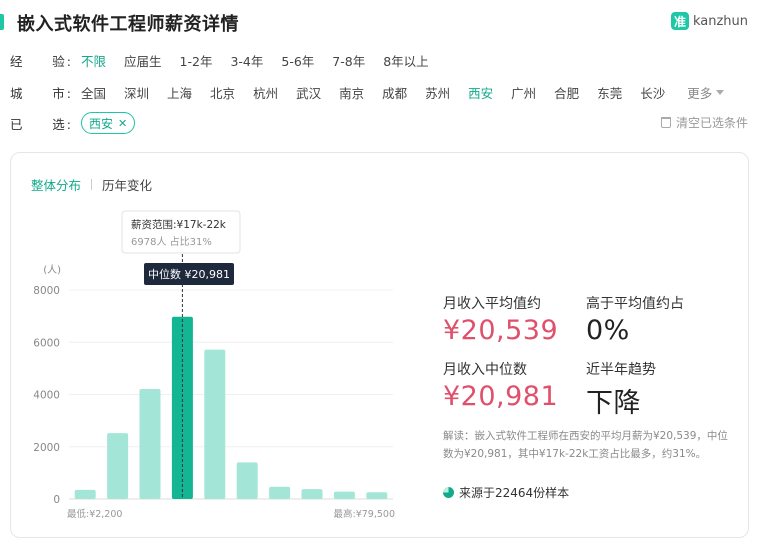 Image resolution: width=766 pixels, height=558 pixels. Describe the element at coordinates (621, 370) in the screenshot. I see `trend-label: 近半年趋势` at that location.